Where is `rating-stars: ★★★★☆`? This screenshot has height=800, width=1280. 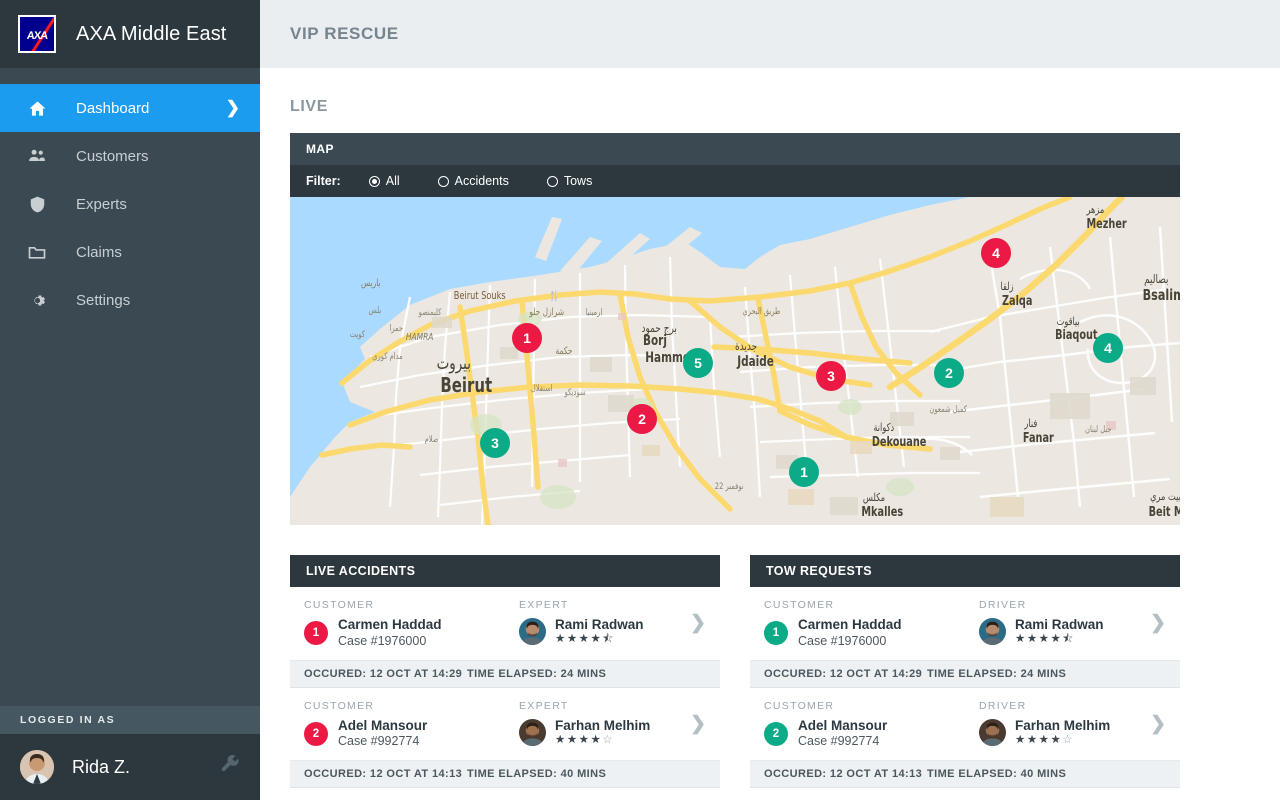
rating-stars: ★★★★☆ is located at coordinates (585, 739).